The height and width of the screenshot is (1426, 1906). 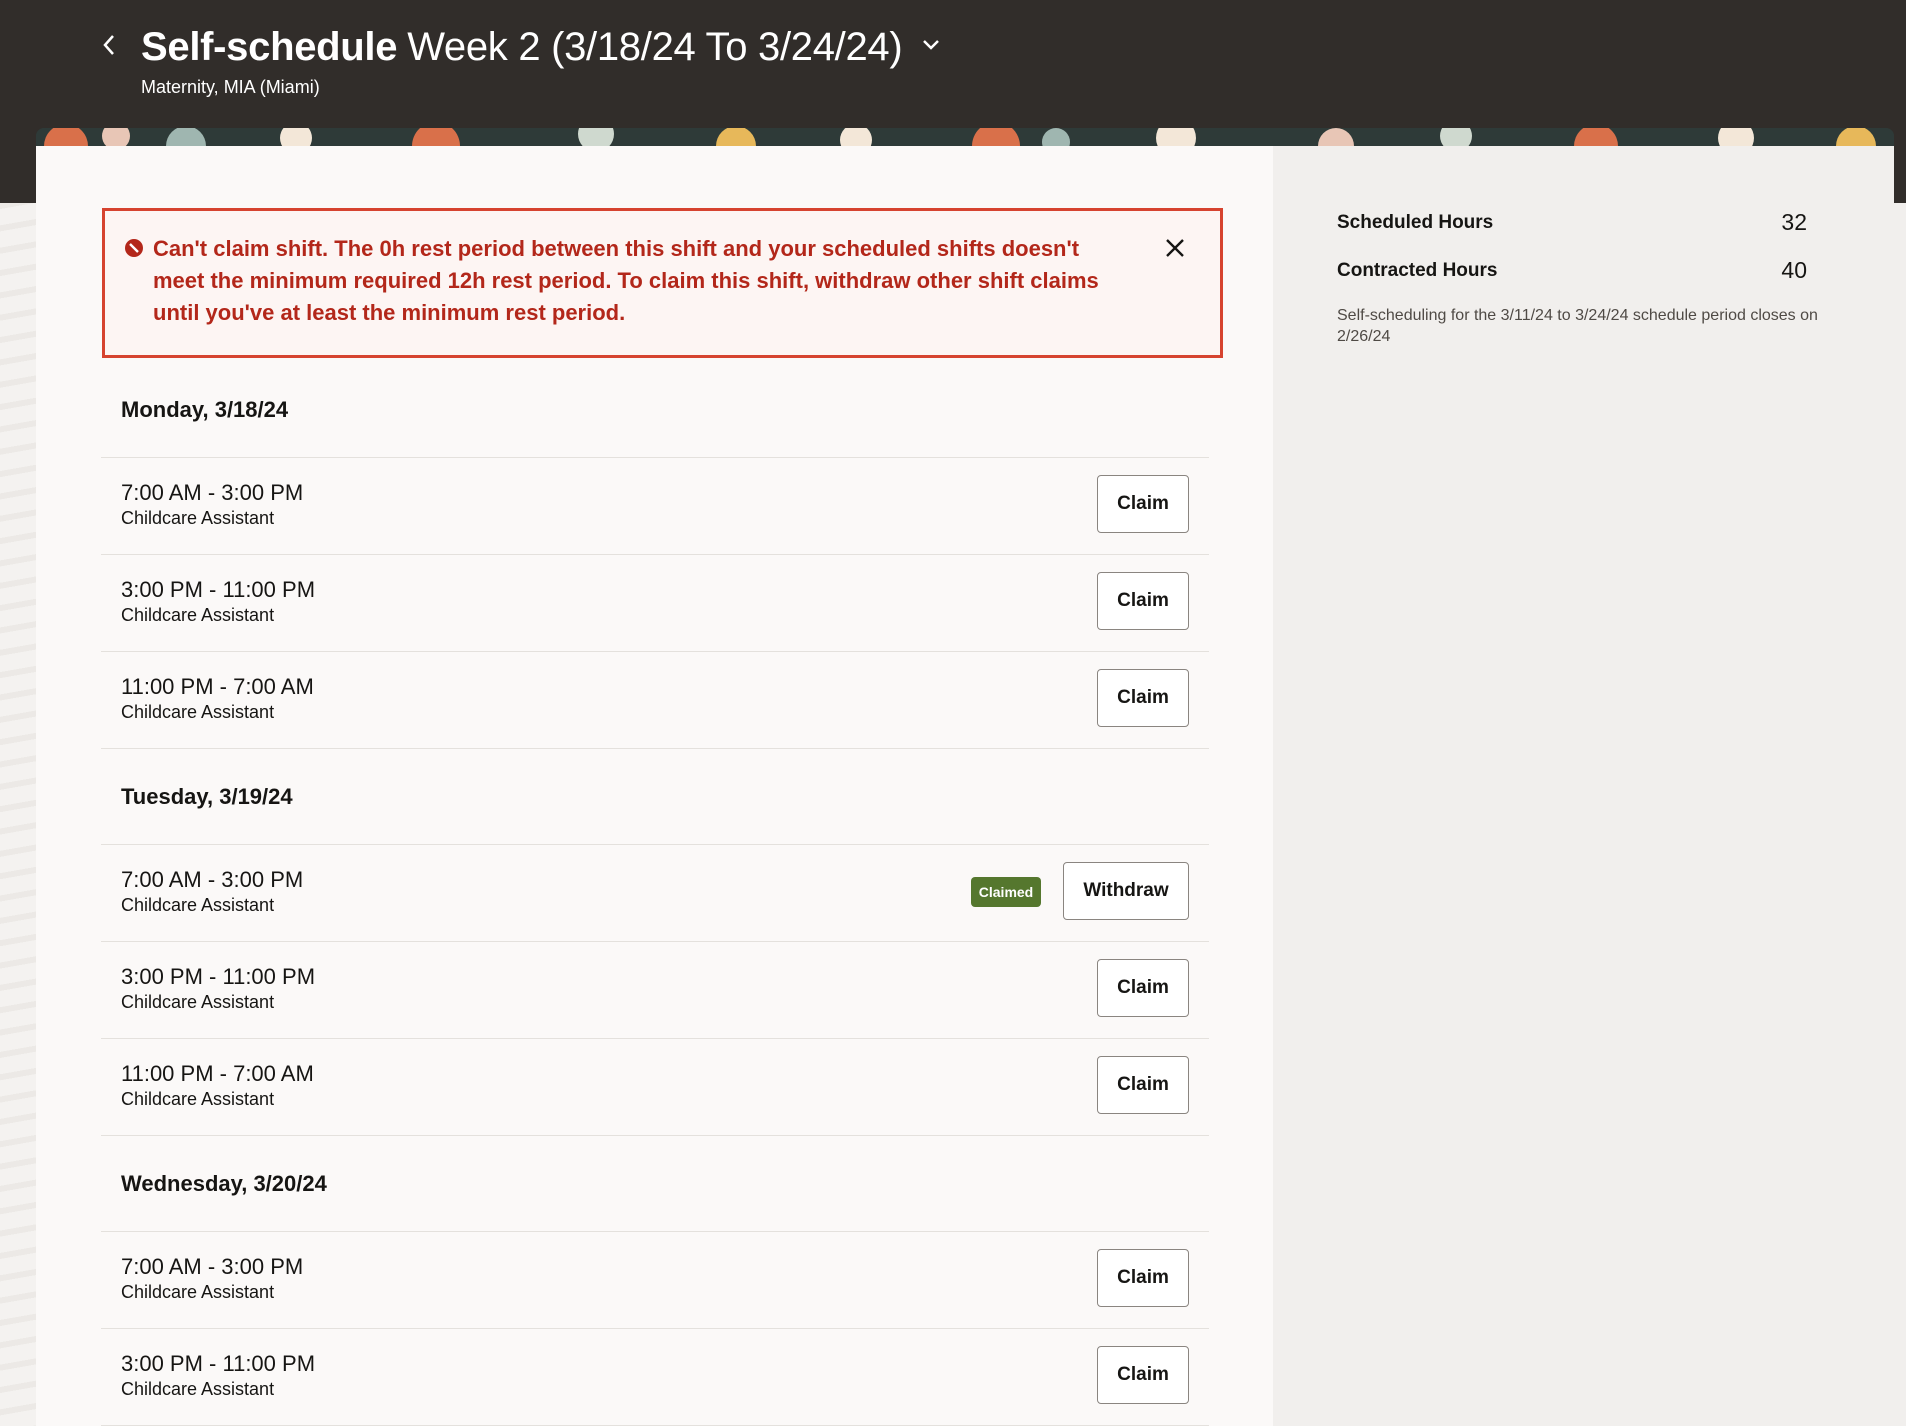 I want to click on close-error-button, so click(x=1175, y=250).